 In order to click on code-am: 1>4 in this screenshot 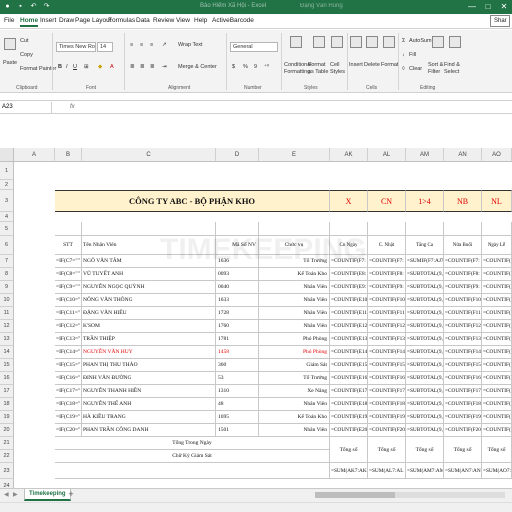, I will do `click(425, 201)`.